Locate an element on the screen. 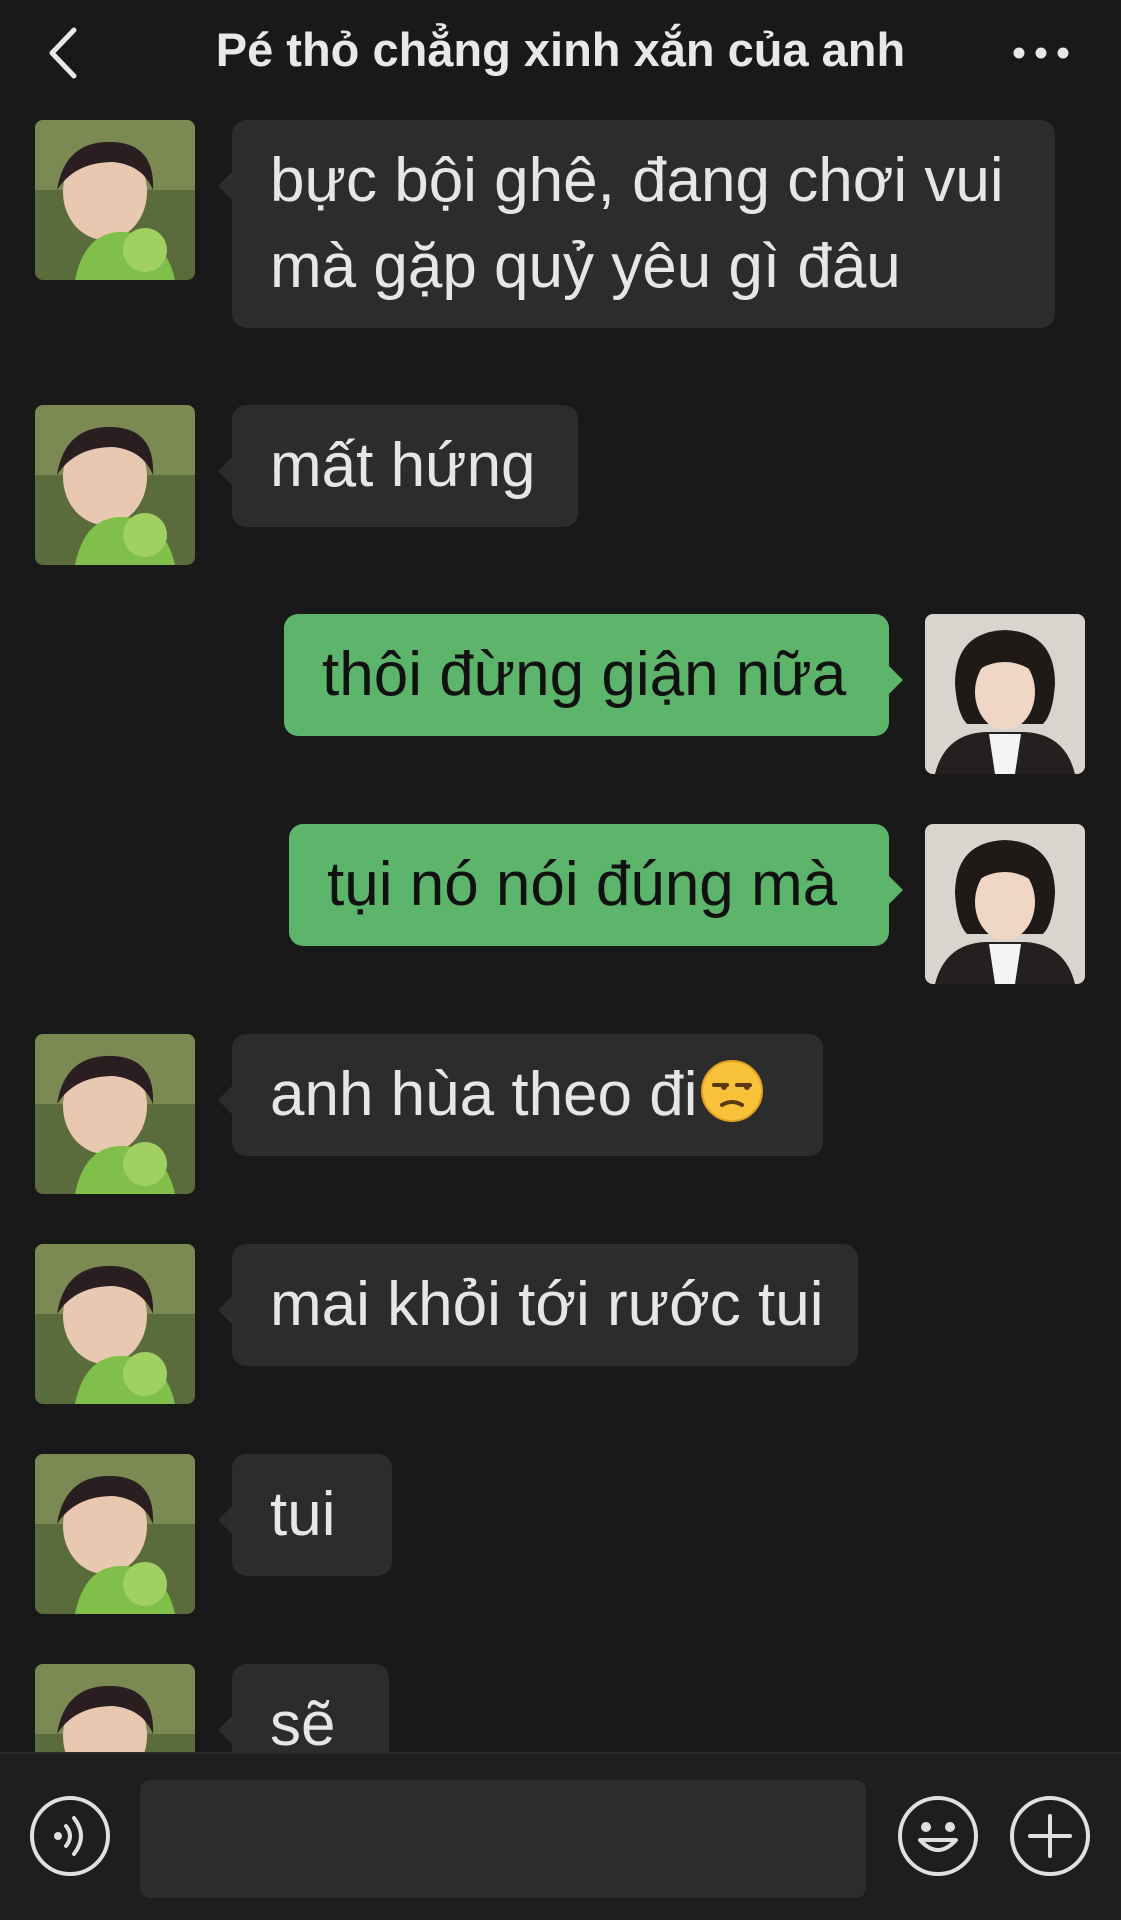 The height and width of the screenshot is (1920, 1121). incoming-message-bubble: mai khỏi tới rước tui is located at coordinates (538, 1305).